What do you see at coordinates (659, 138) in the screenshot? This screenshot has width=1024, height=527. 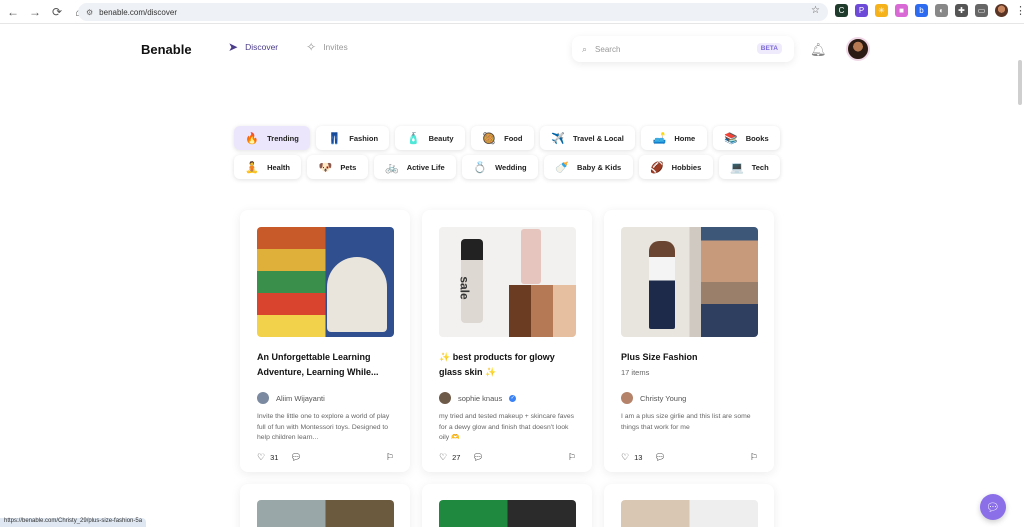 I see `couch-icon: 🛋️` at bounding box center [659, 138].